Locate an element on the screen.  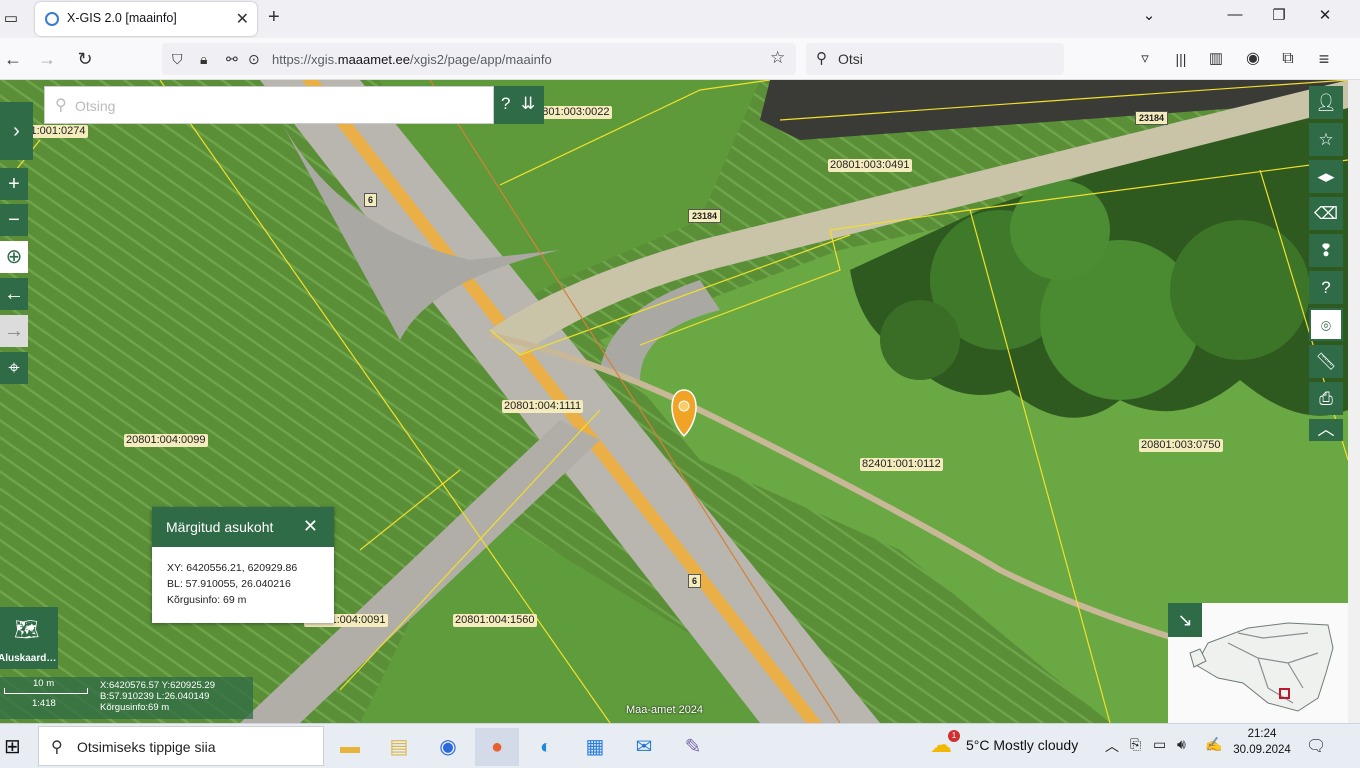
weather-badge: 1 is located at coordinates (954, 736).